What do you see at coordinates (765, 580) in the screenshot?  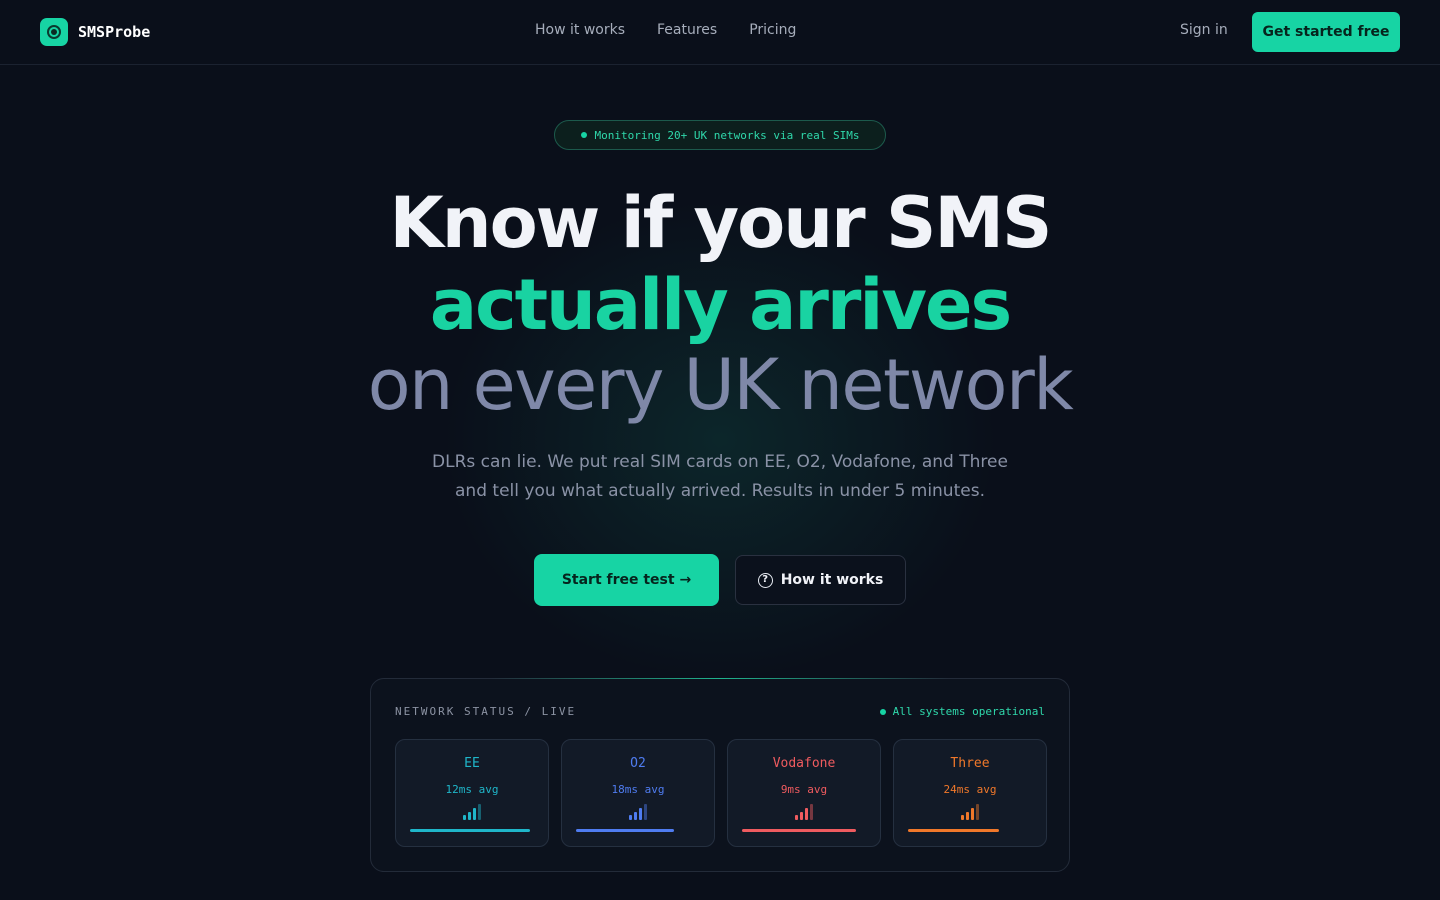 I see `question-circle-icon: ?` at bounding box center [765, 580].